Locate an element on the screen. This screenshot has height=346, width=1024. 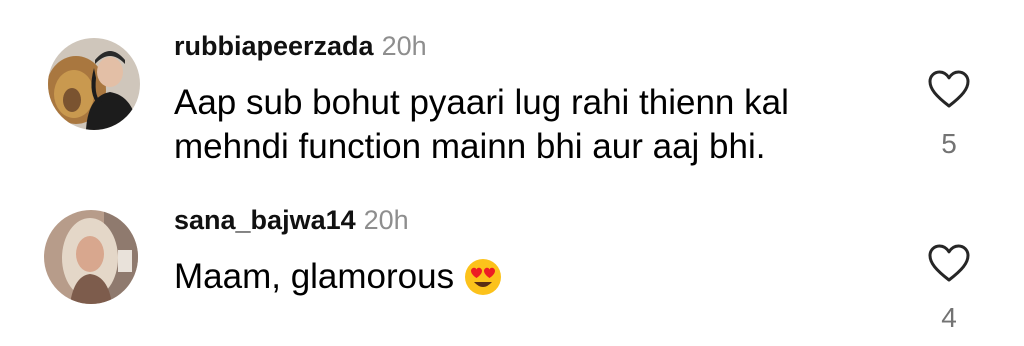
heart-eyes-emoji-icon is located at coordinates (483, 282).